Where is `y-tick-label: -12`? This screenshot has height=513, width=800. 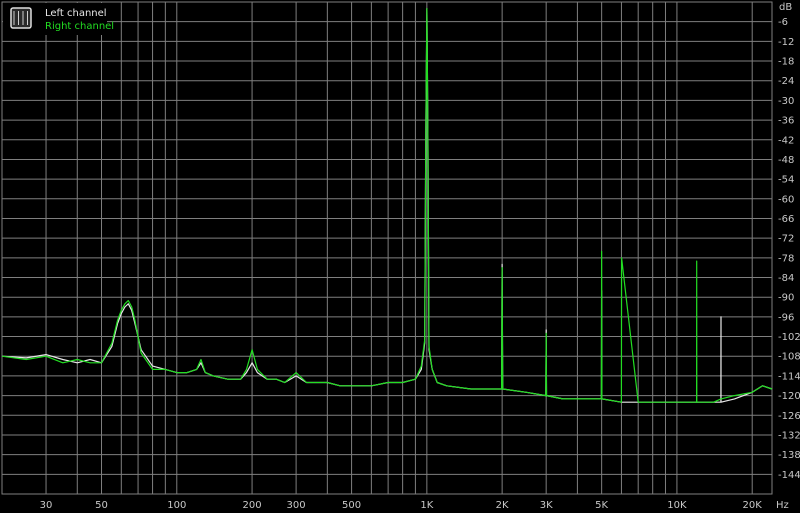 y-tick-label: -12 is located at coordinates (786, 42).